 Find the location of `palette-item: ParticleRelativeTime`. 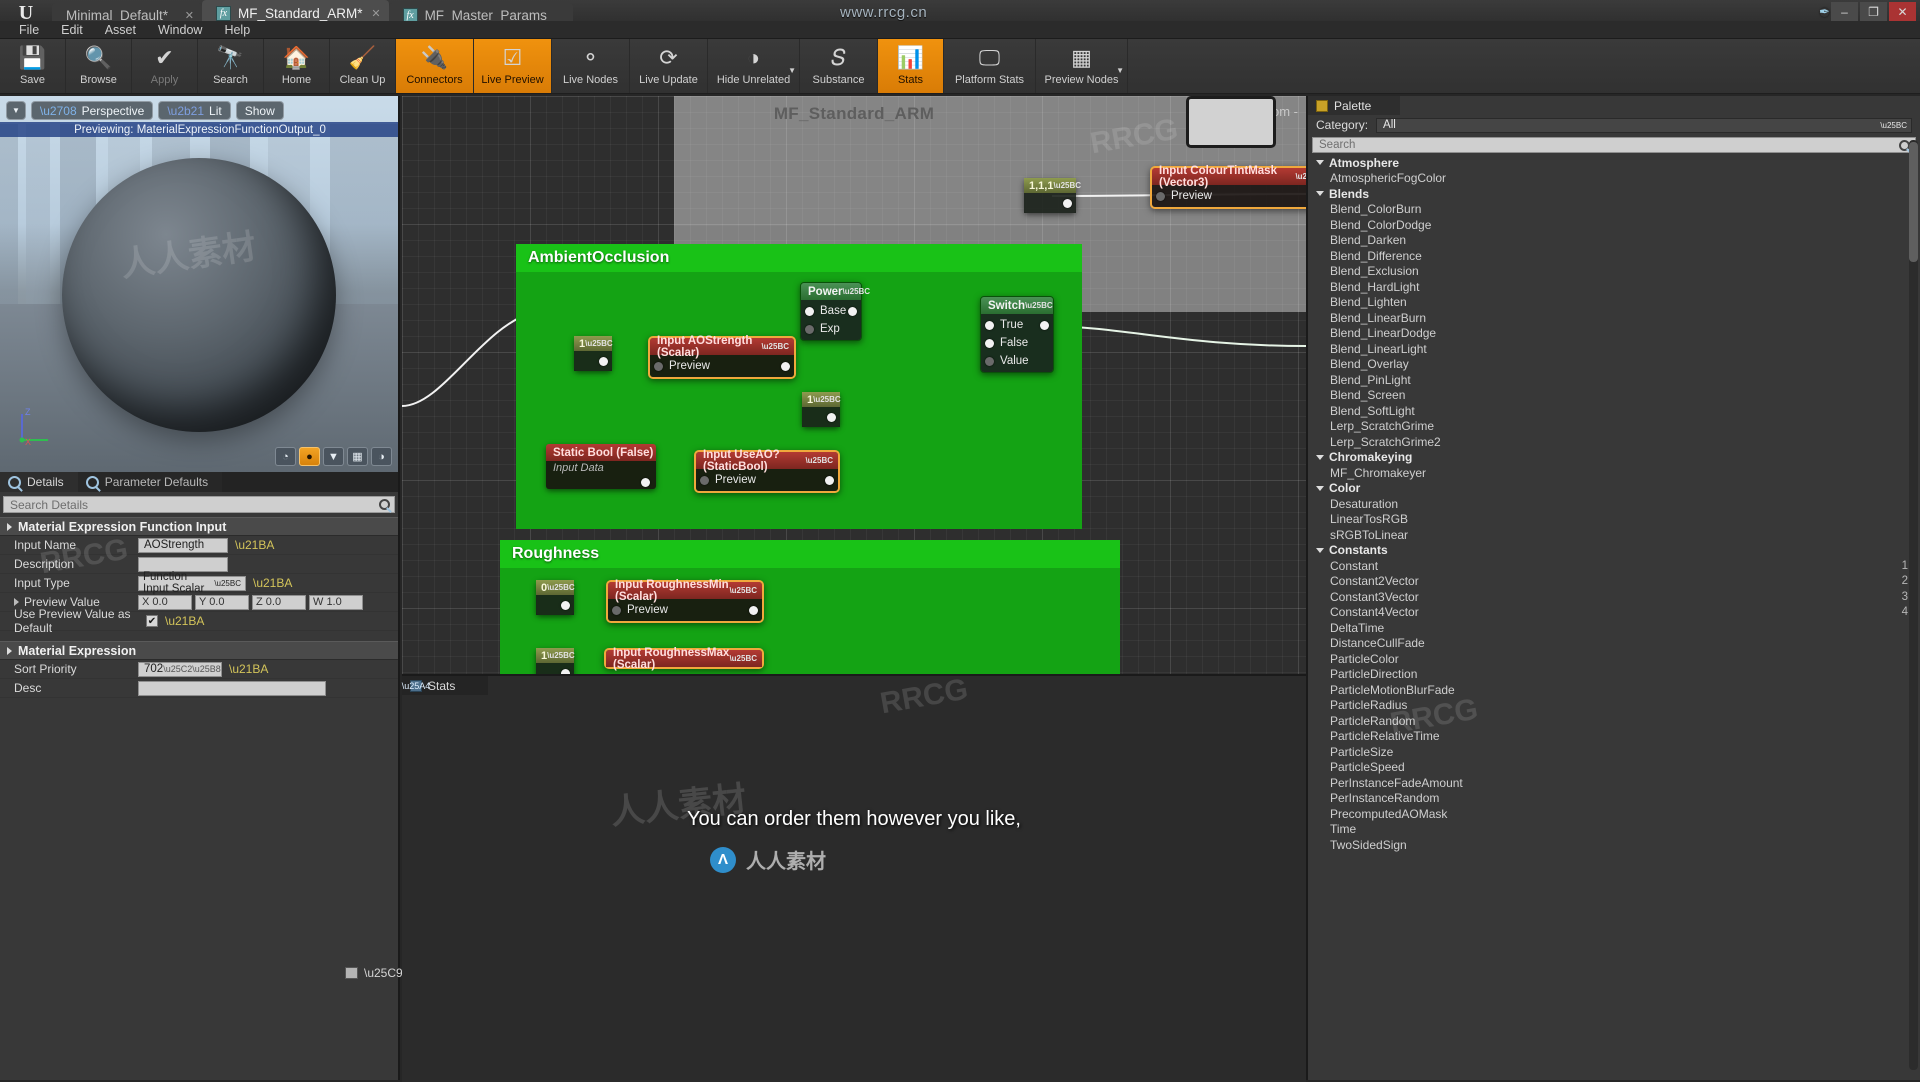

palette-item: ParticleRelativeTime is located at coordinates (1614, 737).